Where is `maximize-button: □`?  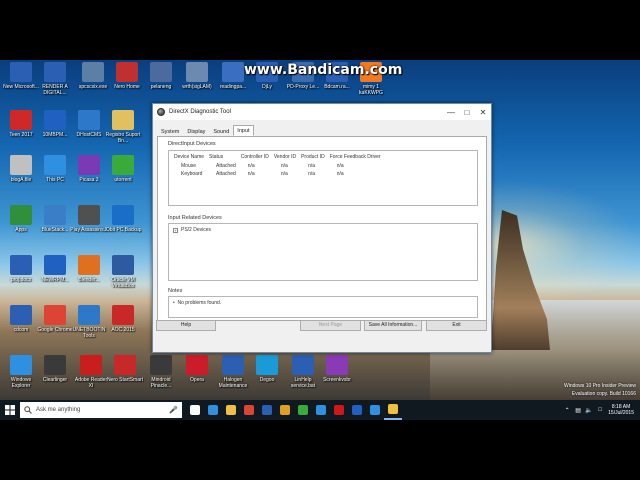 maximize-button: □ is located at coordinates (467, 112).